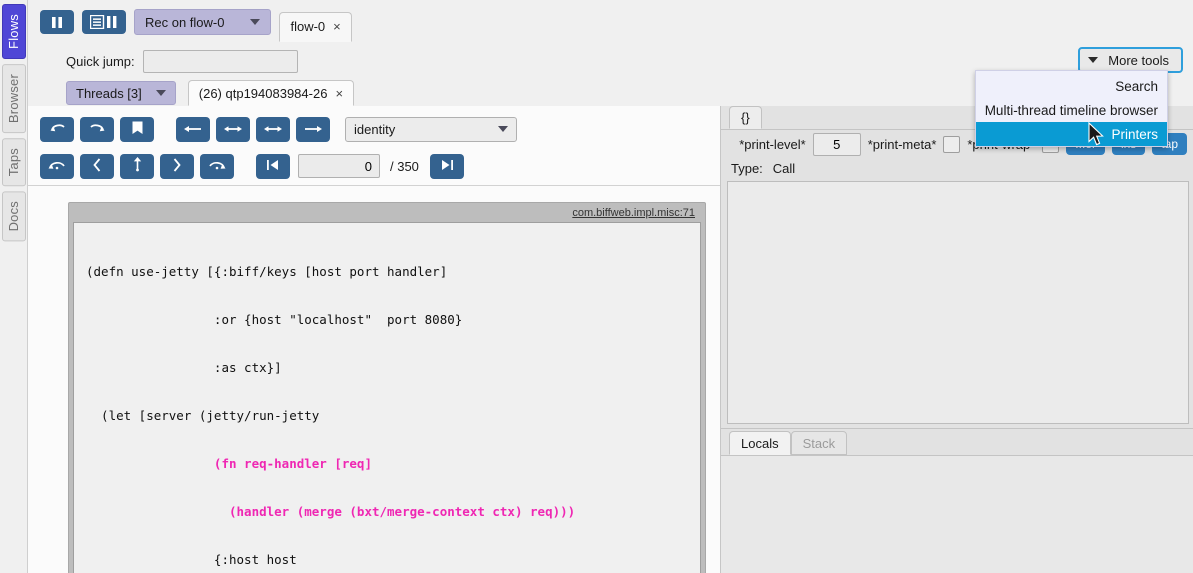 This screenshot has width=1193, height=573. I want to click on more-tools-label: More tools, so click(1138, 60).